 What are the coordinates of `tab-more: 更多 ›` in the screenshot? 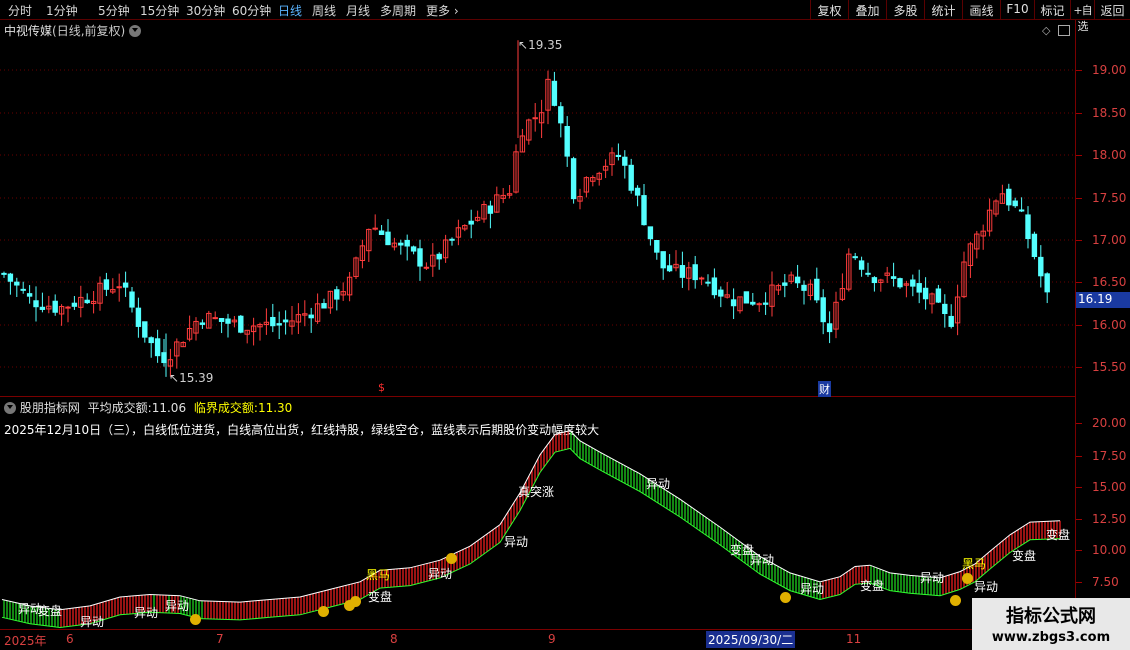 It's located at (442, 10).